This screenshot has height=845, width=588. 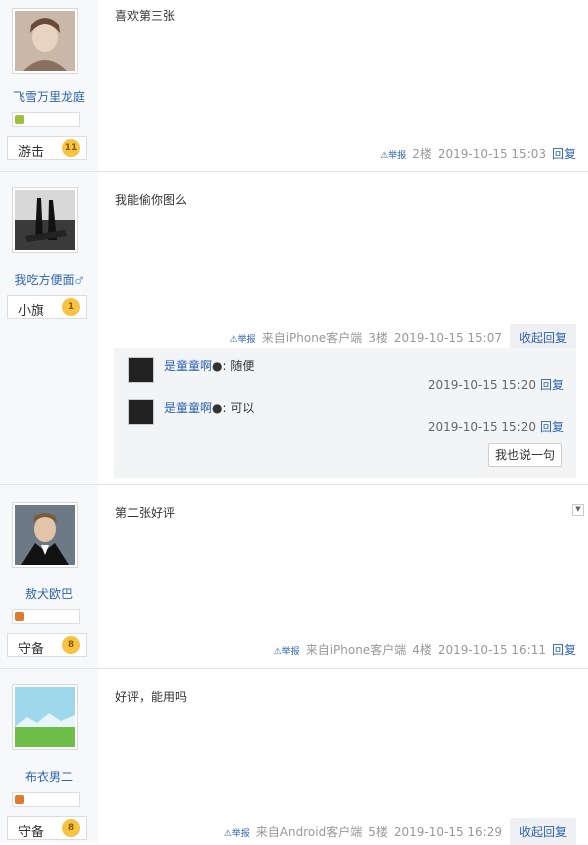 I want to click on username-text: 我吃方便面, so click(x=44, y=280).